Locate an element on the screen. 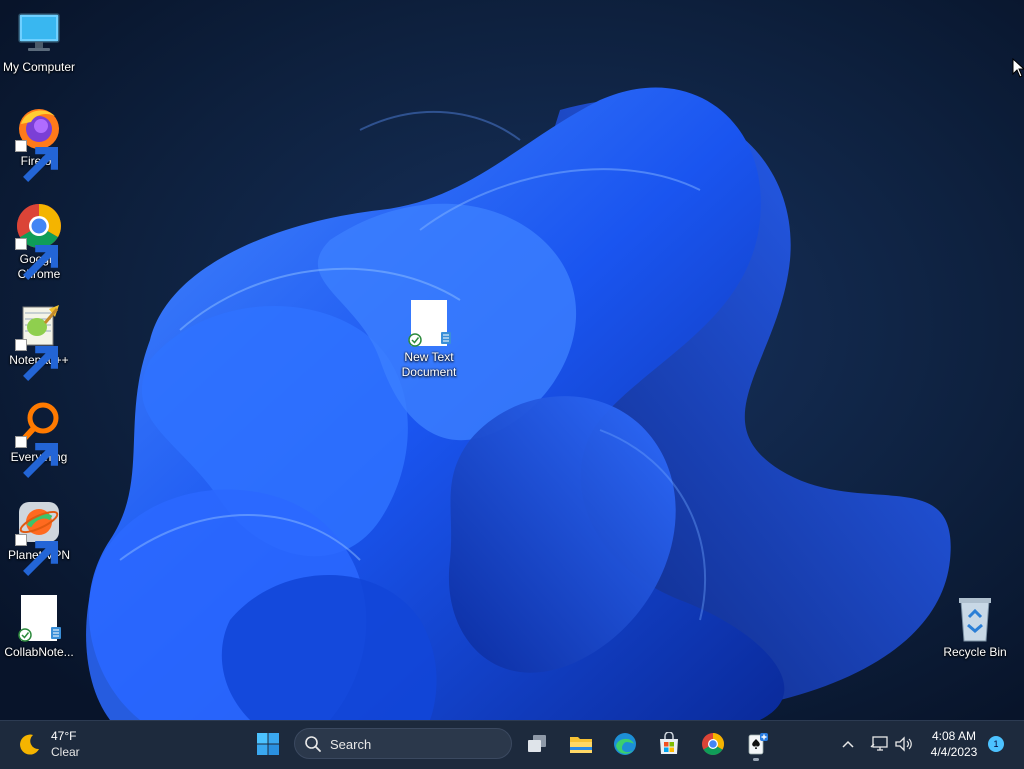 This screenshot has width=1024, height=769. desktop-icon-everything: Everything is located at coordinates (39, 439).